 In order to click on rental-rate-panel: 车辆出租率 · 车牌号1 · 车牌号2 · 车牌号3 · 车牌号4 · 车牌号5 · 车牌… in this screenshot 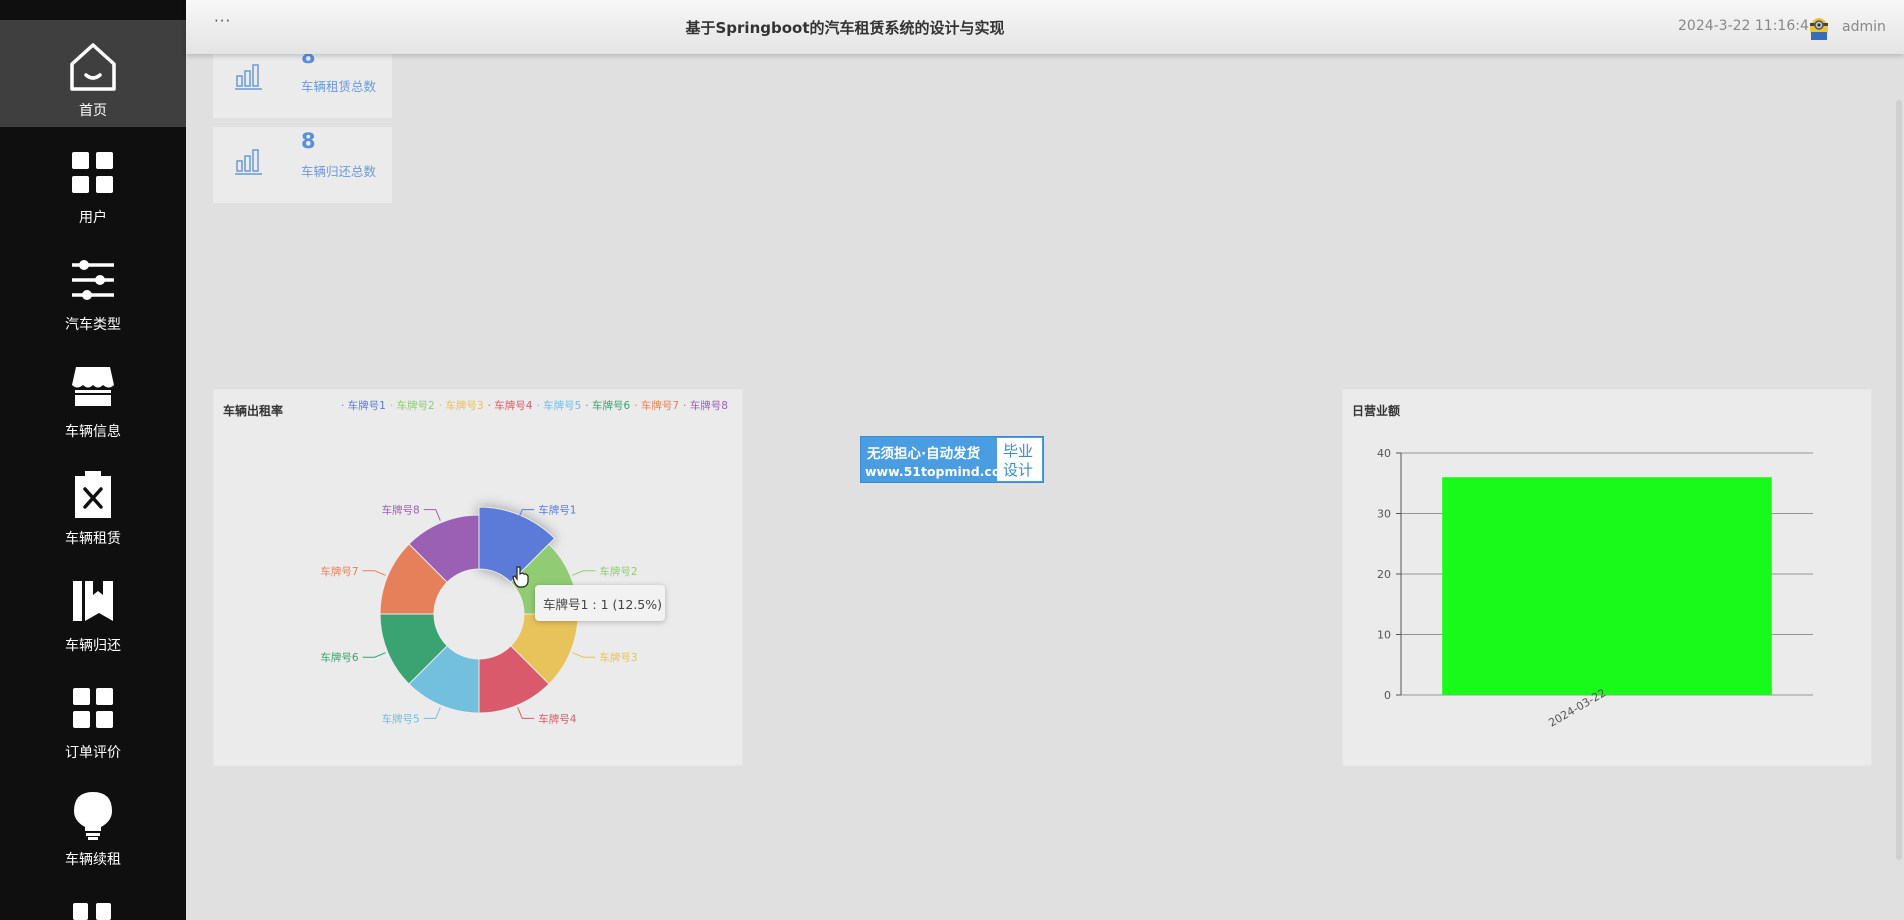, I will do `click(478, 577)`.